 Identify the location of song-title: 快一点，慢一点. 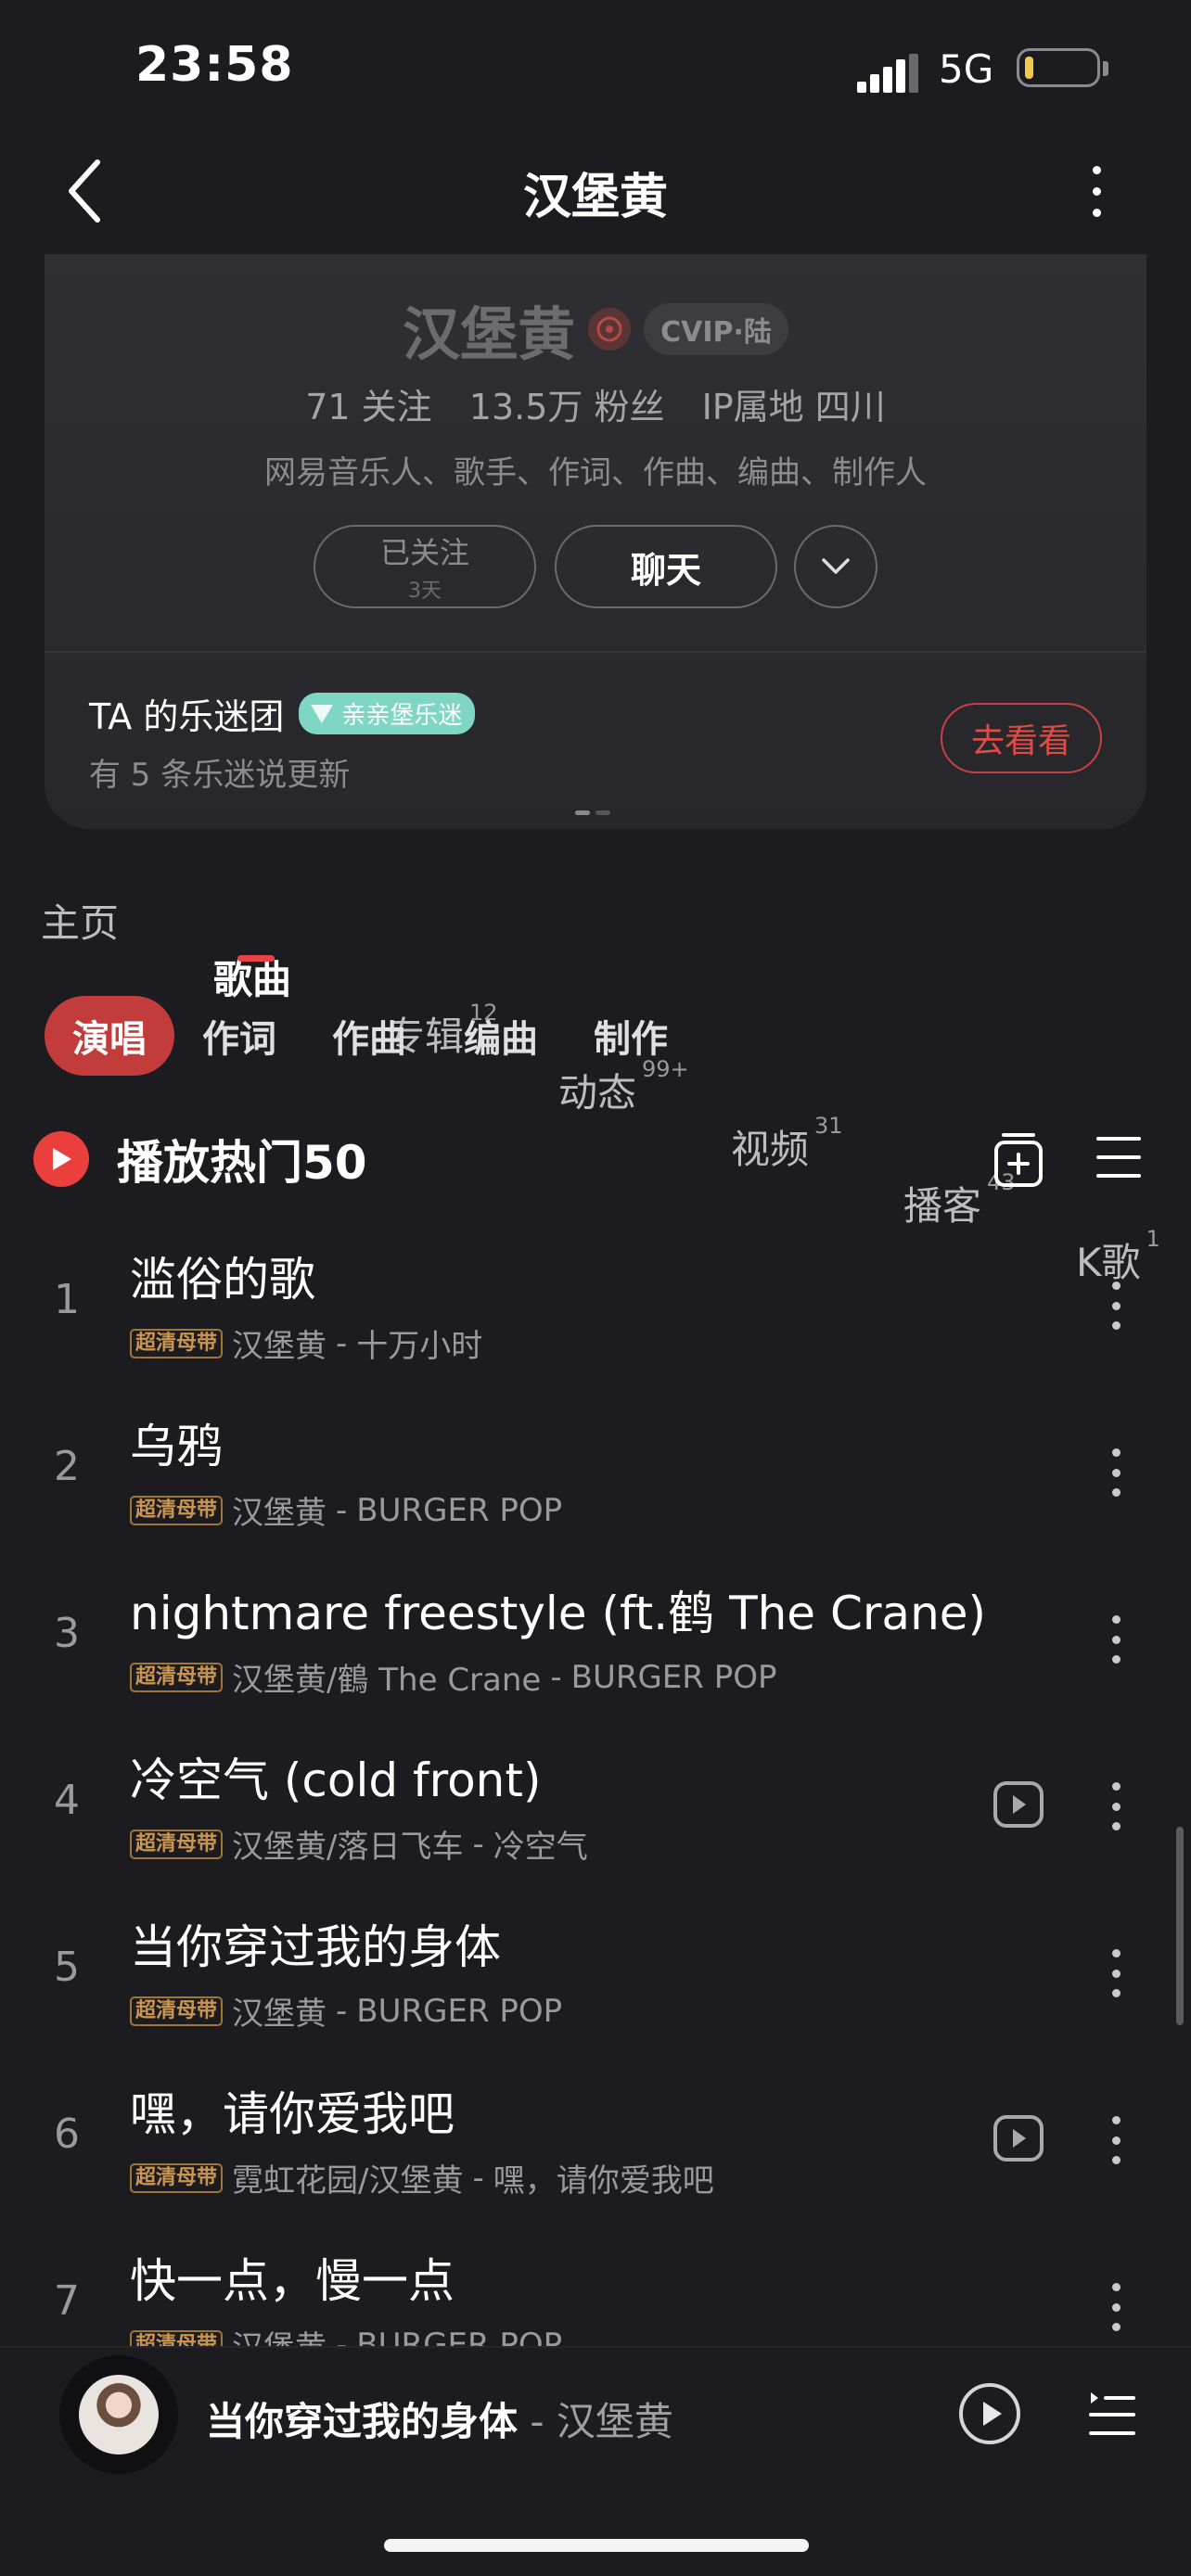
(292, 2281).